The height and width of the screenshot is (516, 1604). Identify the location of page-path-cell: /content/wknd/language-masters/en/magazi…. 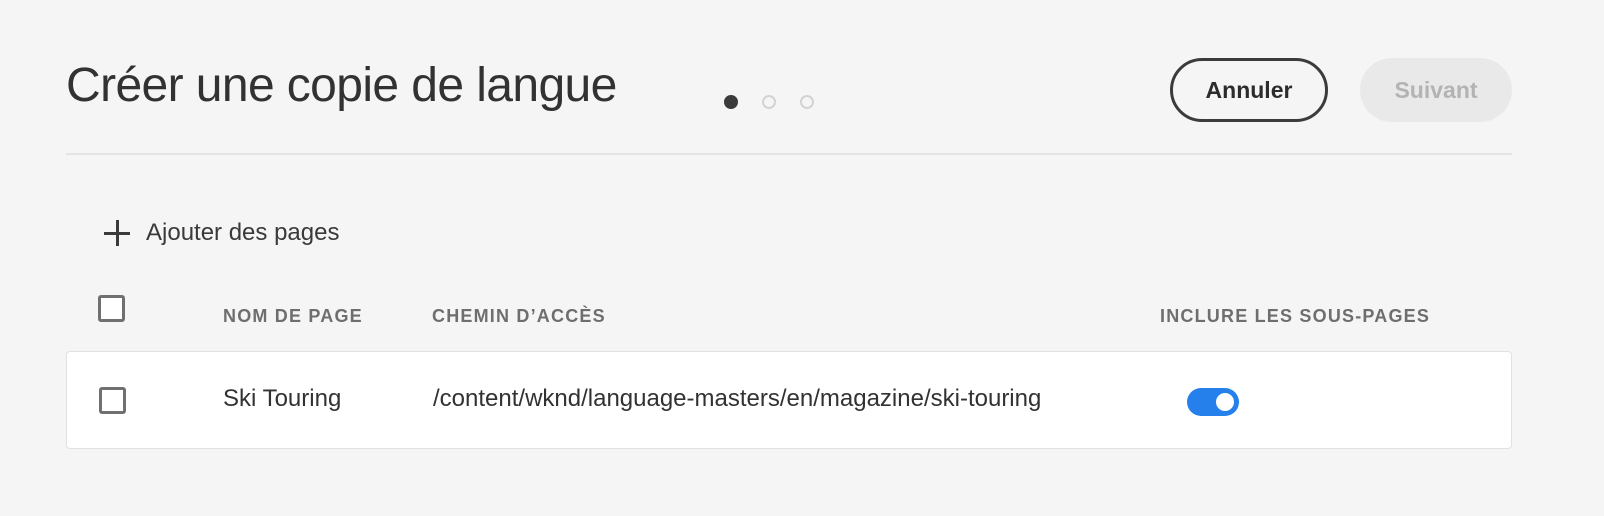
(737, 398).